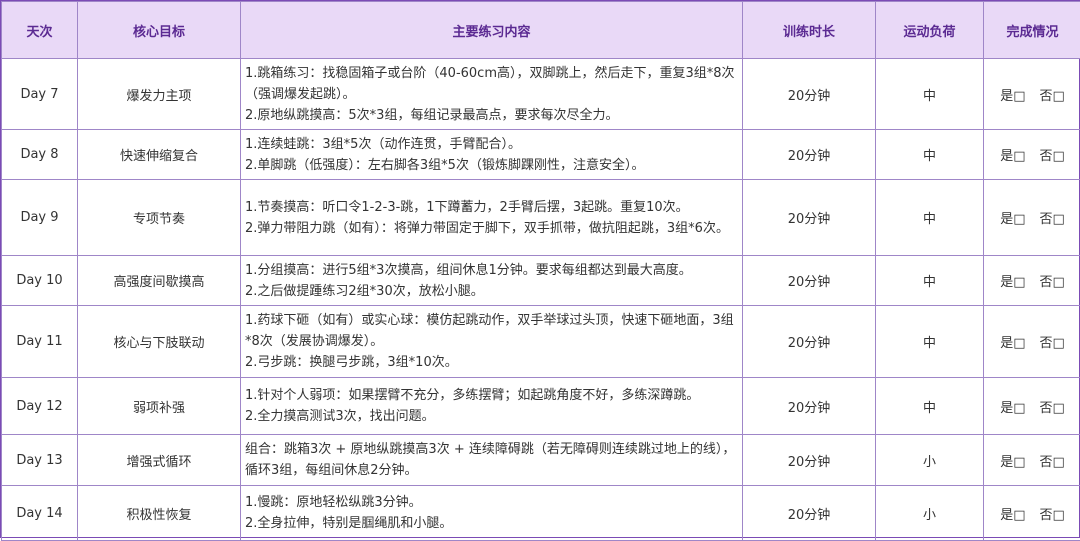 Image resolution: width=1080 pixels, height=541 pixels. Describe the element at coordinates (40, 94) in the screenshot. I see `day-cell: Day 7` at that location.